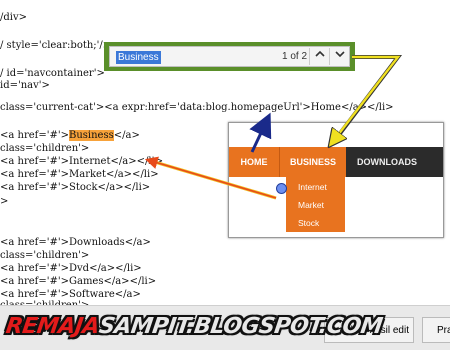 Image resolution: width=450 pixels, height=350 pixels. I want to click on watermark-logo: REMAJASAMPIT.BLOGSPOT.COM, so click(194, 326).